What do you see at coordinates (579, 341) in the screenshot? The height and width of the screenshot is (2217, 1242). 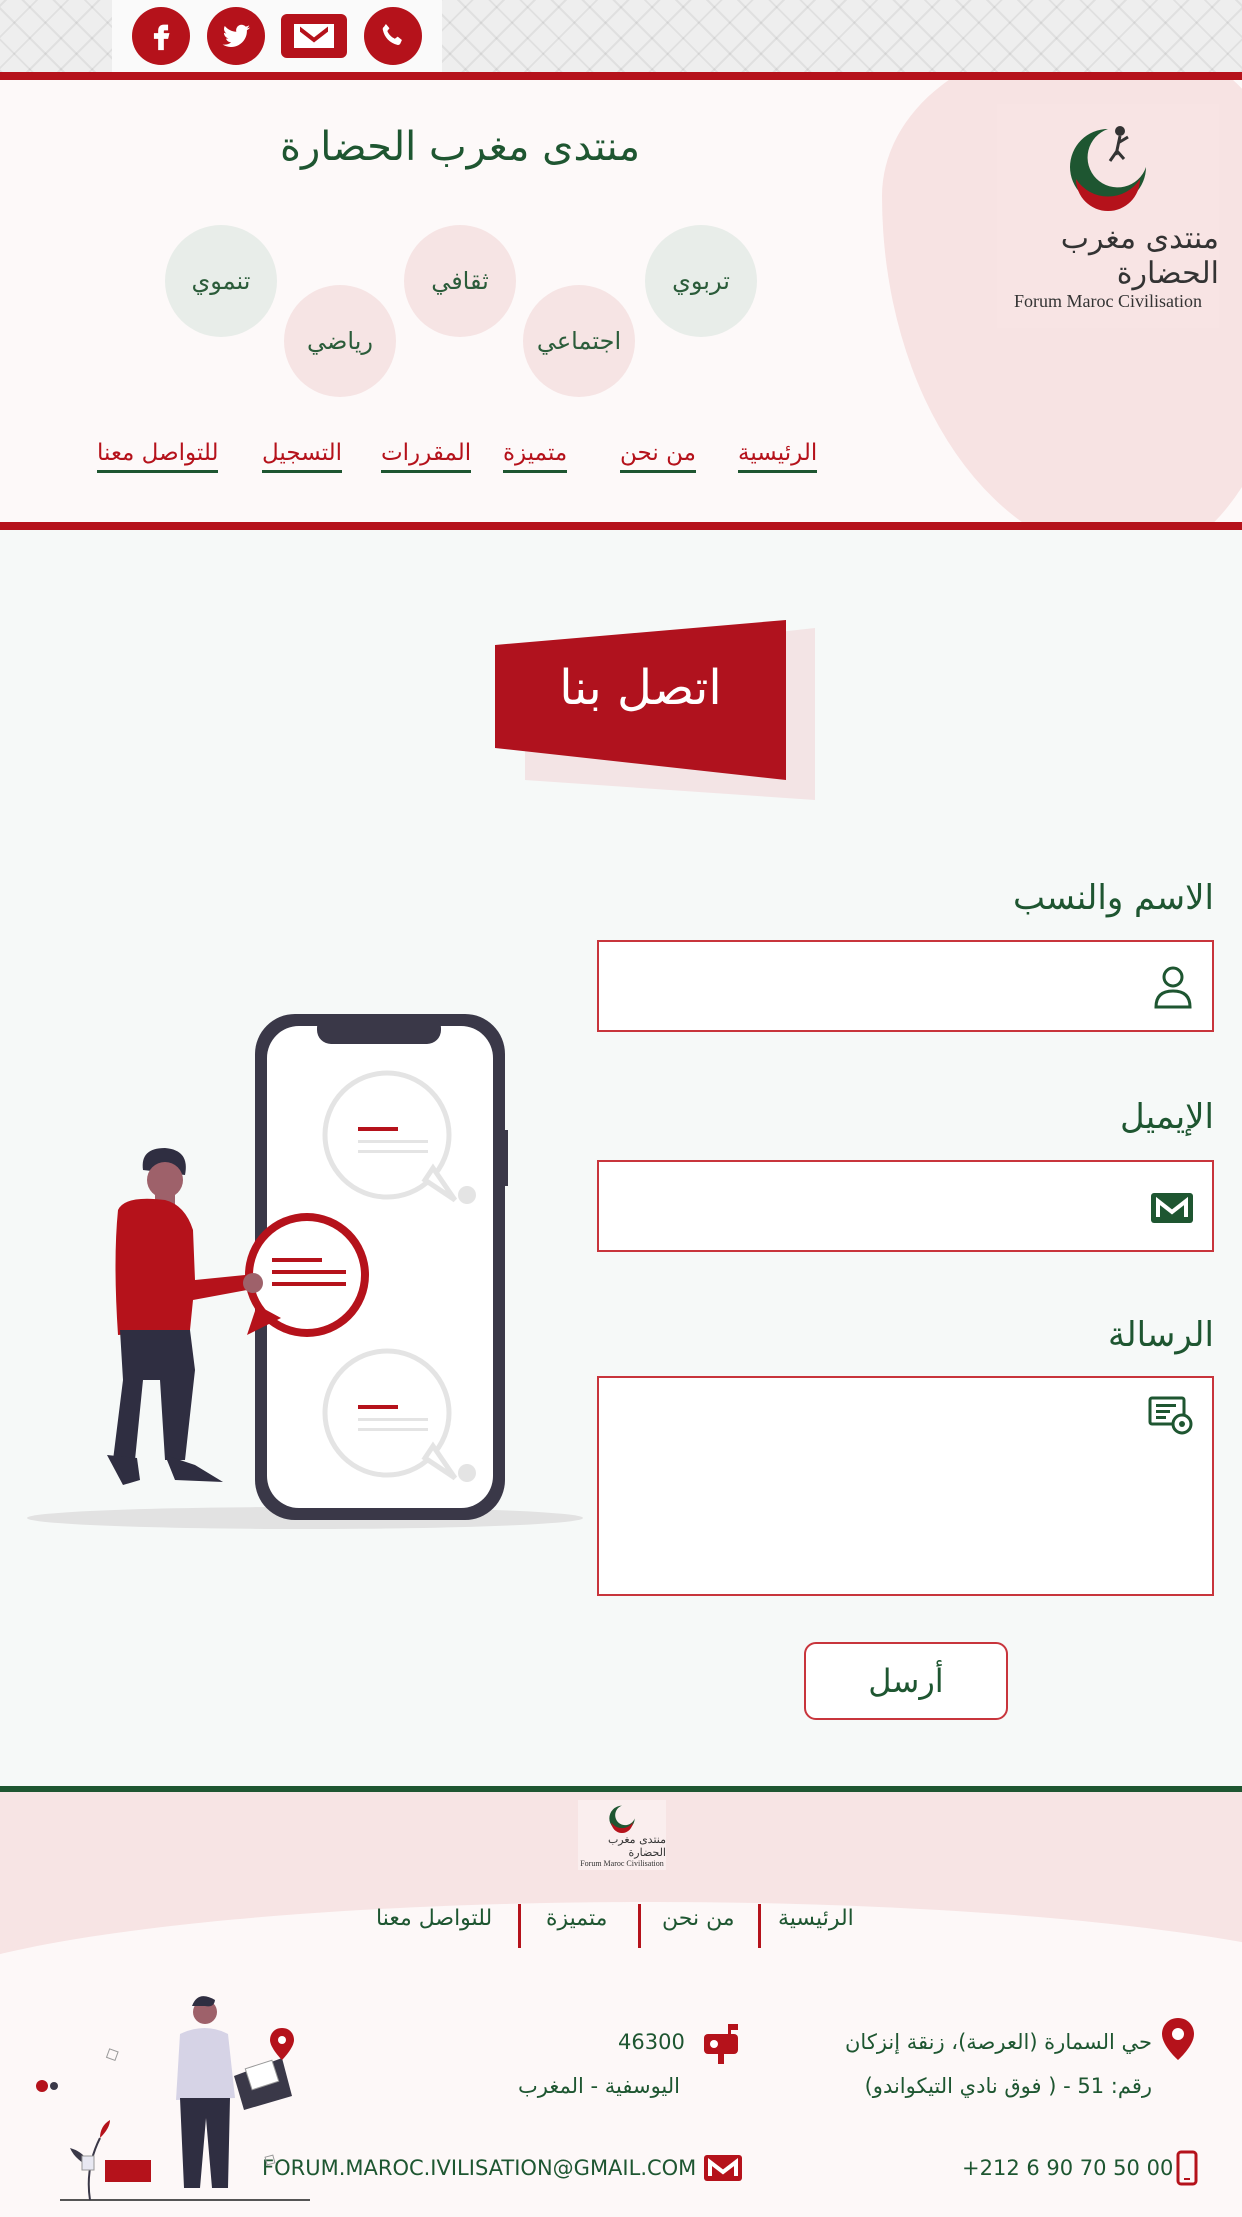 I see `category-ijtimai: اجتماعي` at bounding box center [579, 341].